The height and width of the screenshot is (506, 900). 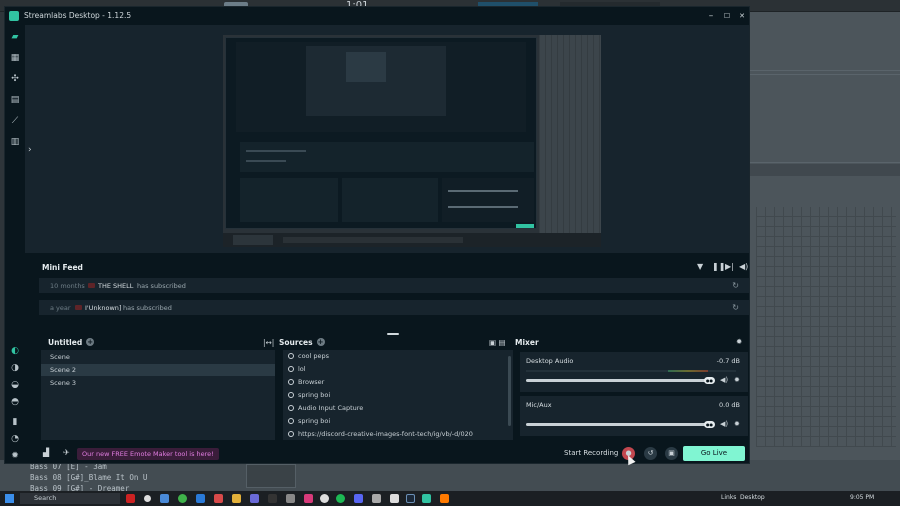 What do you see at coordinates (15, 58) in the screenshot?
I see `library-icon: ▦` at bounding box center [15, 58].